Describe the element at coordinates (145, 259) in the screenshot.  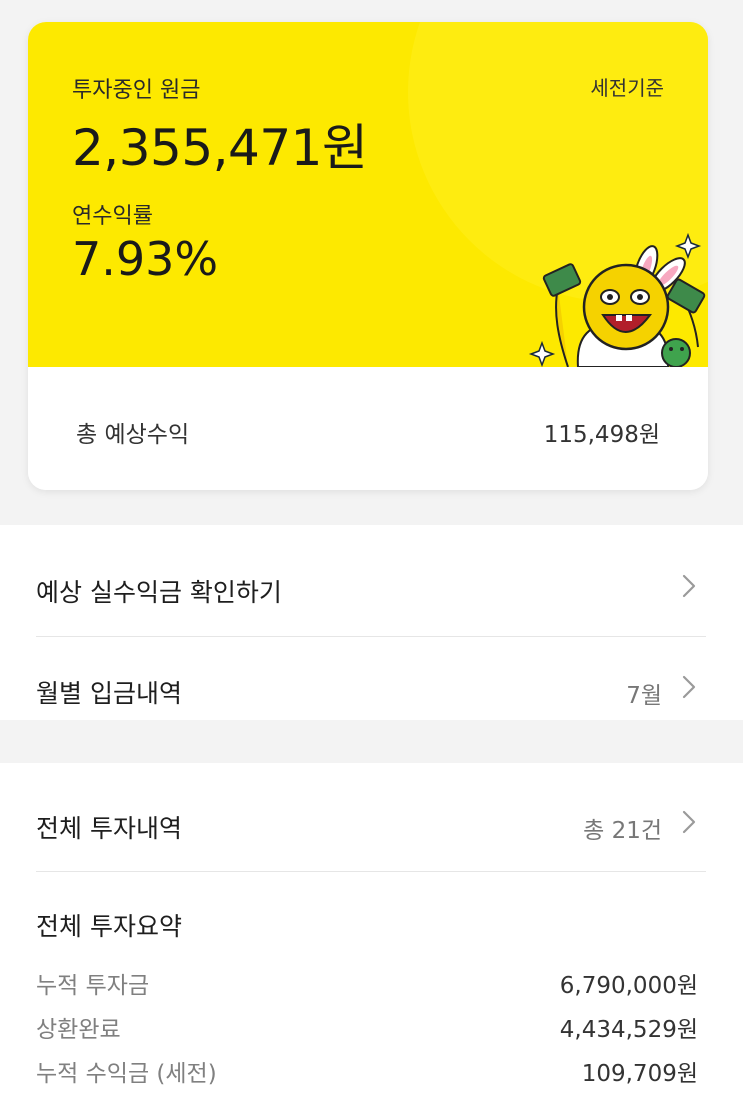
I see `annual-return-value: 7.93%` at that location.